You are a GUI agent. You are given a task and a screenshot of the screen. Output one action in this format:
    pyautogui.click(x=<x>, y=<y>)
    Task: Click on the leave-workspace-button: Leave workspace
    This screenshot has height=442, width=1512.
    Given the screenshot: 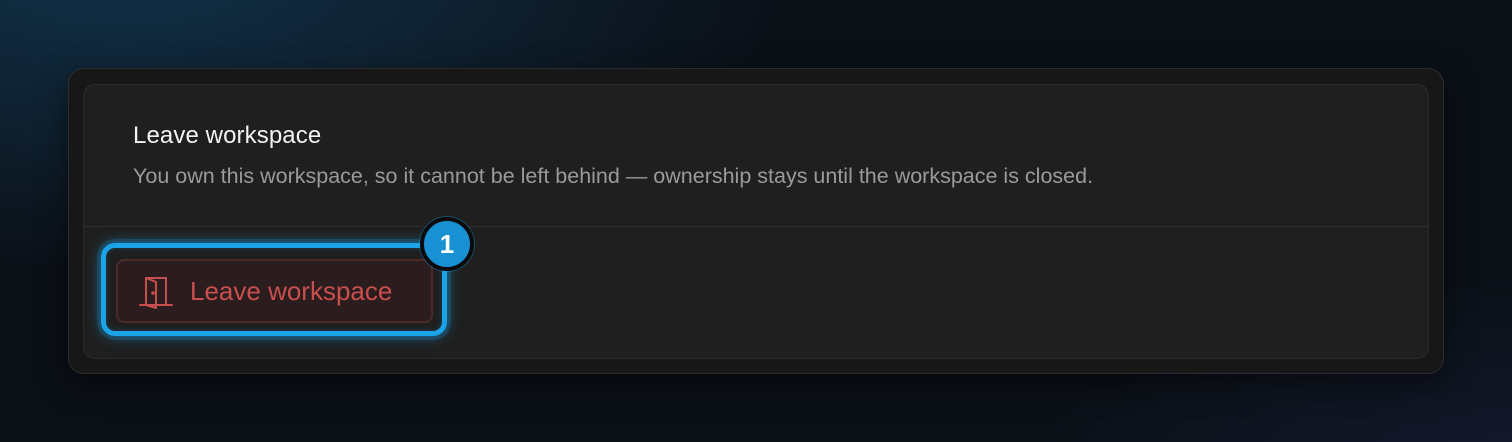 What is the action you would take?
    pyautogui.click(x=274, y=291)
    